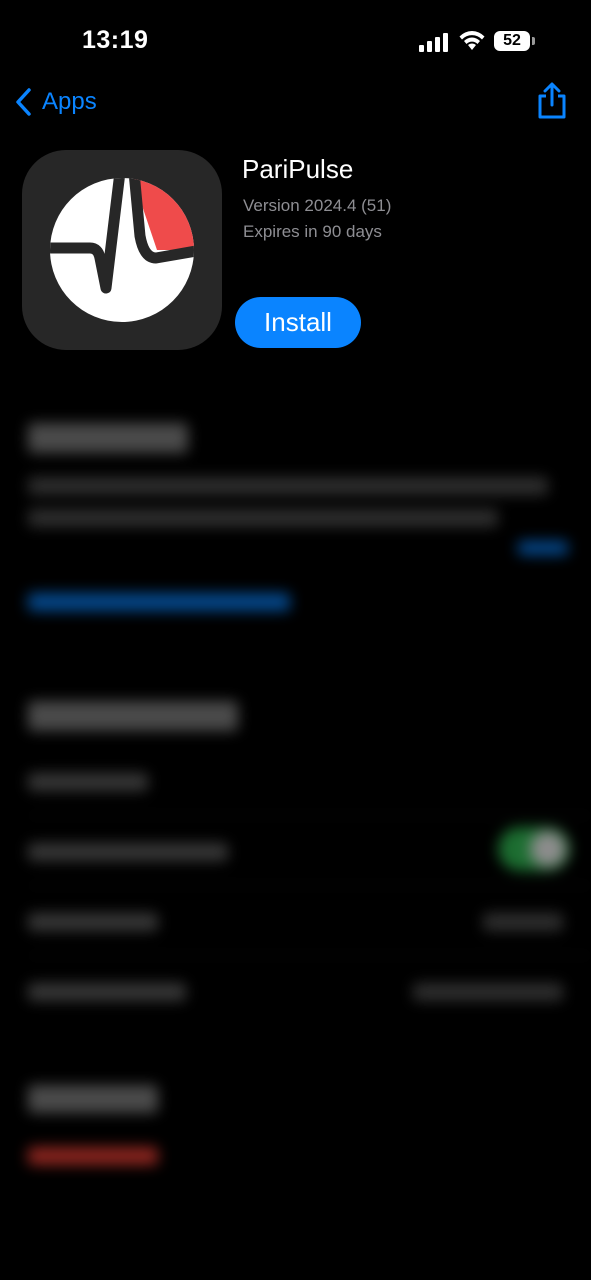  Describe the element at coordinates (312, 231) in the screenshot. I see `app-expiry: Expires in 90 days` at that location.